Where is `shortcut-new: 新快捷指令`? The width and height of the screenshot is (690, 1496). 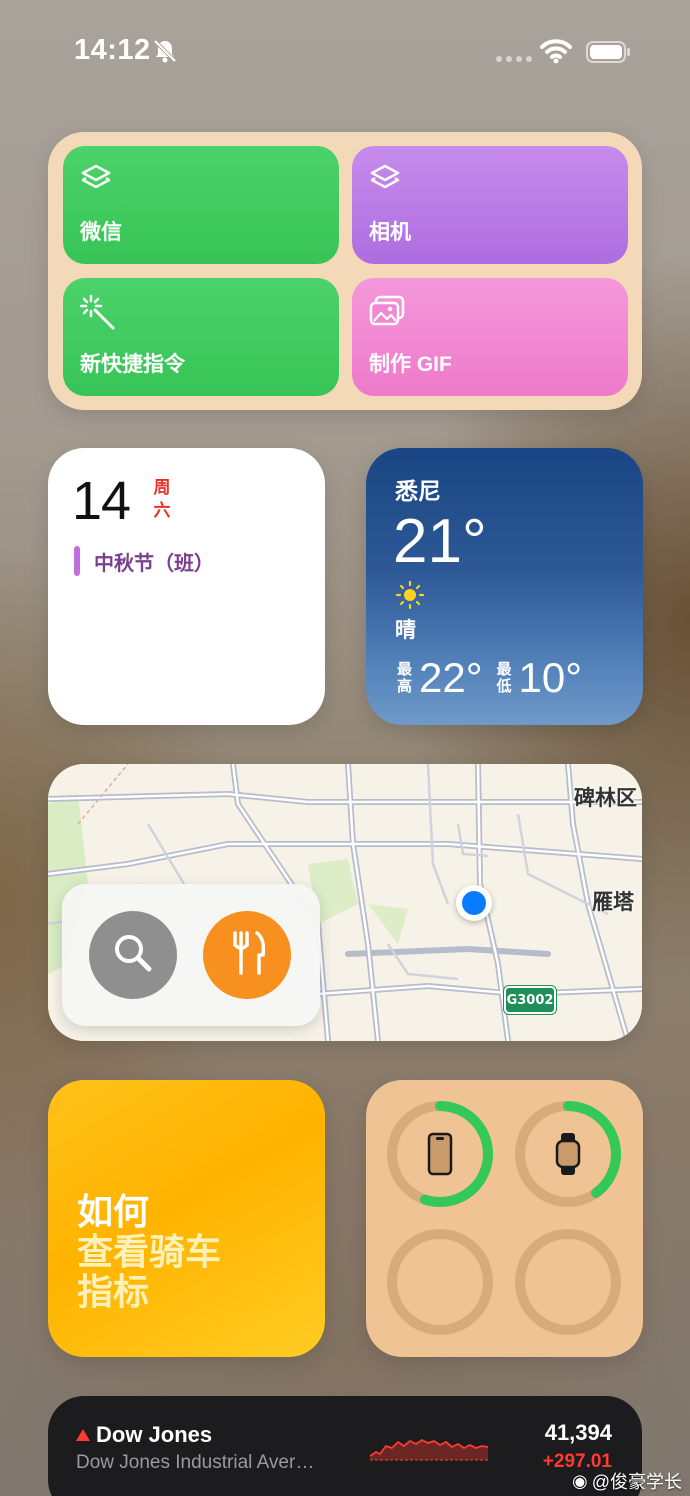 shortcut-new: 新快捷指令 is located at coordinates (201, 337).